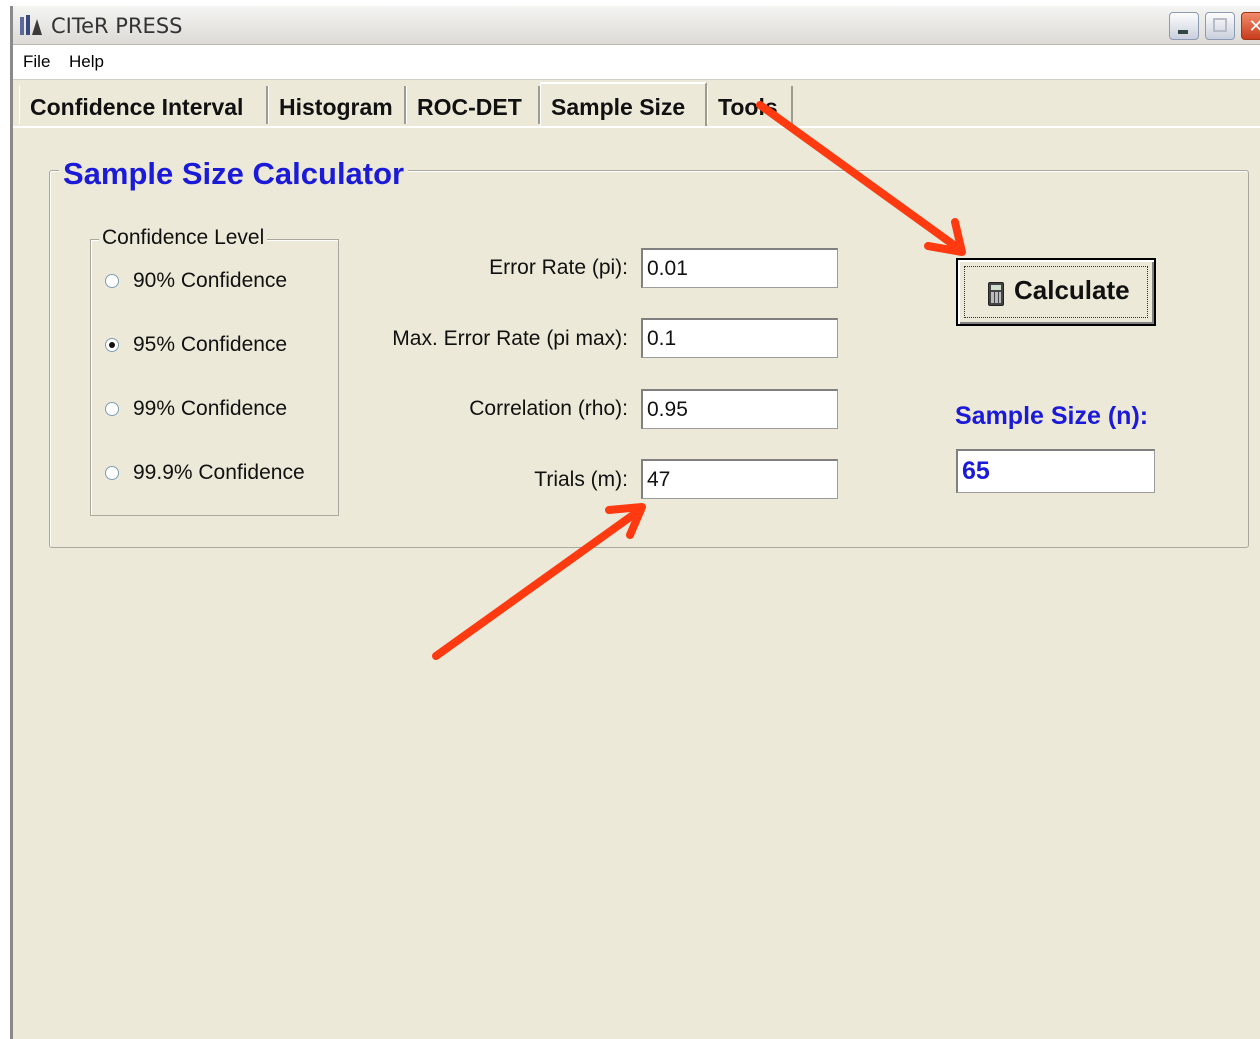 Image resolution: width=1260 pixels, height=1039 pixels. I want to click on app-icon, so click(31, 25).